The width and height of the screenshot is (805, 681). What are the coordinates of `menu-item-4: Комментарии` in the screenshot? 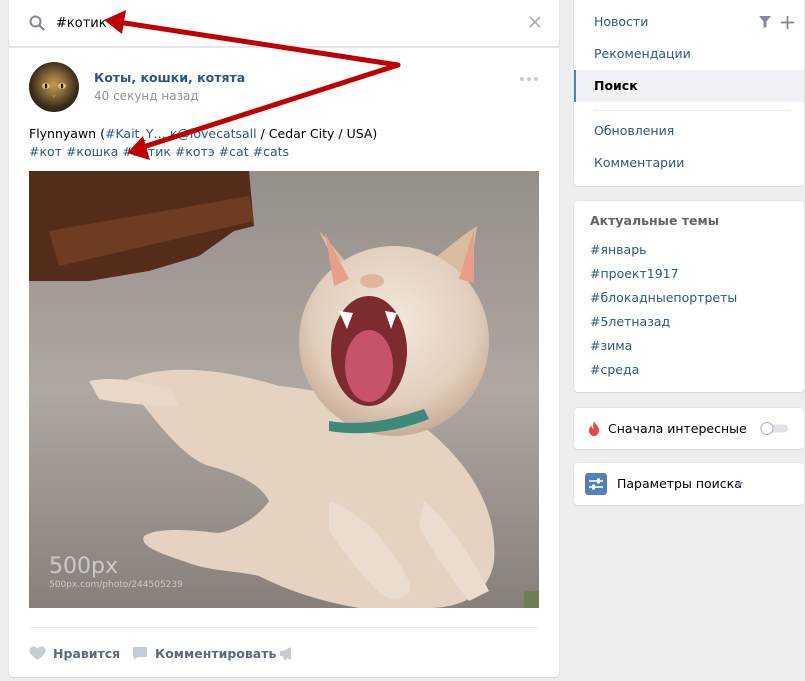 It's located at (689, 163).